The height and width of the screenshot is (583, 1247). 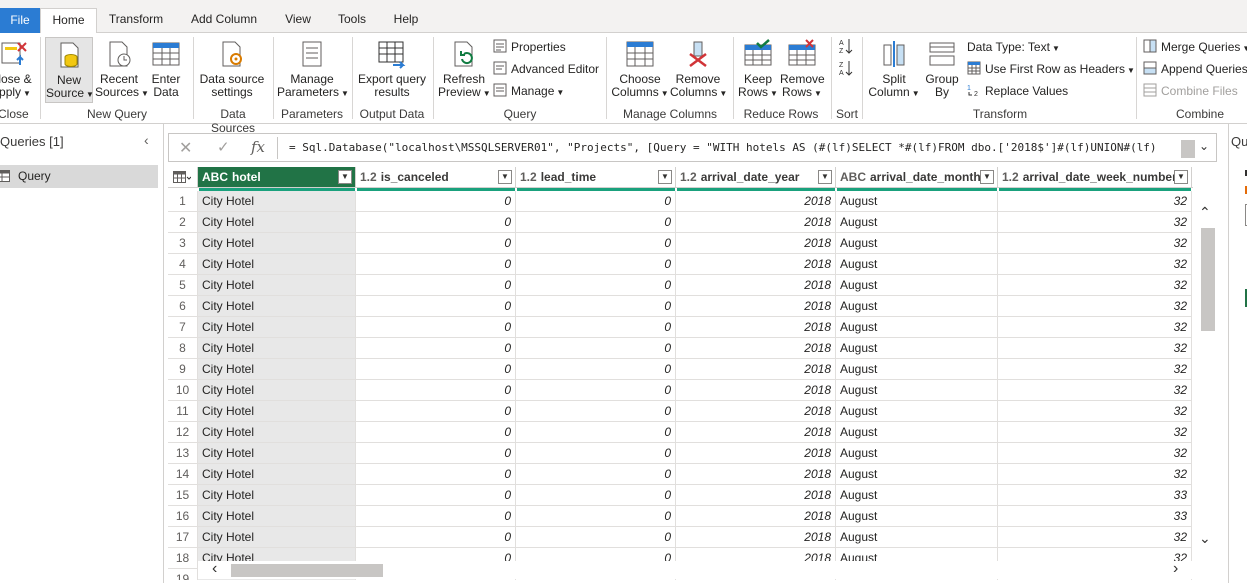 What do you see at coordinates (802, 70) in the screenshot?
I see `remove-rows-button: Remove Rows ▼` at bounding box center [802, 70].